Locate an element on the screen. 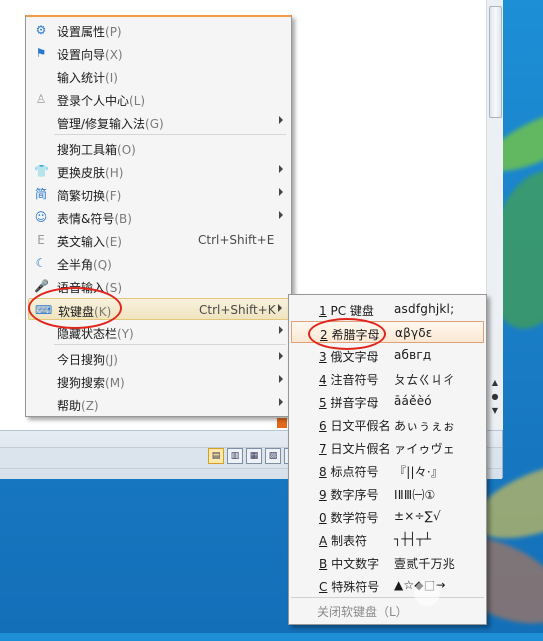  menu-item: 管理/修复输入法(G) is located at coordinates (158, 122).